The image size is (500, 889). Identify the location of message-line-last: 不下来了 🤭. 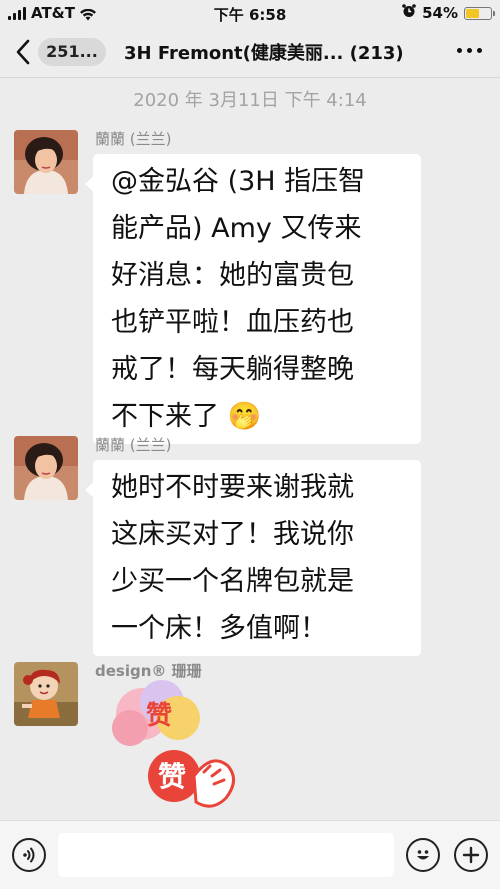
(257, 416).